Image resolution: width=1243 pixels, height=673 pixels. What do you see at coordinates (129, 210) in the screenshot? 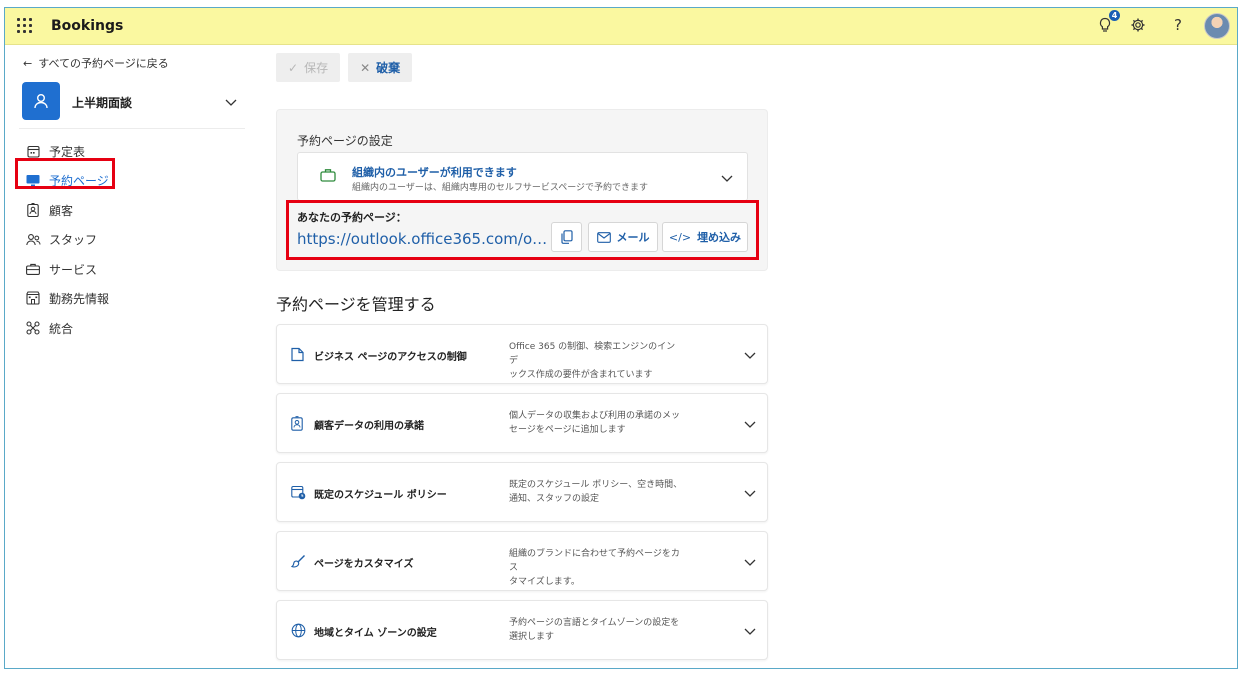
I see `sidebar-item-customers: 顧客` at bounding box center [129, 210].